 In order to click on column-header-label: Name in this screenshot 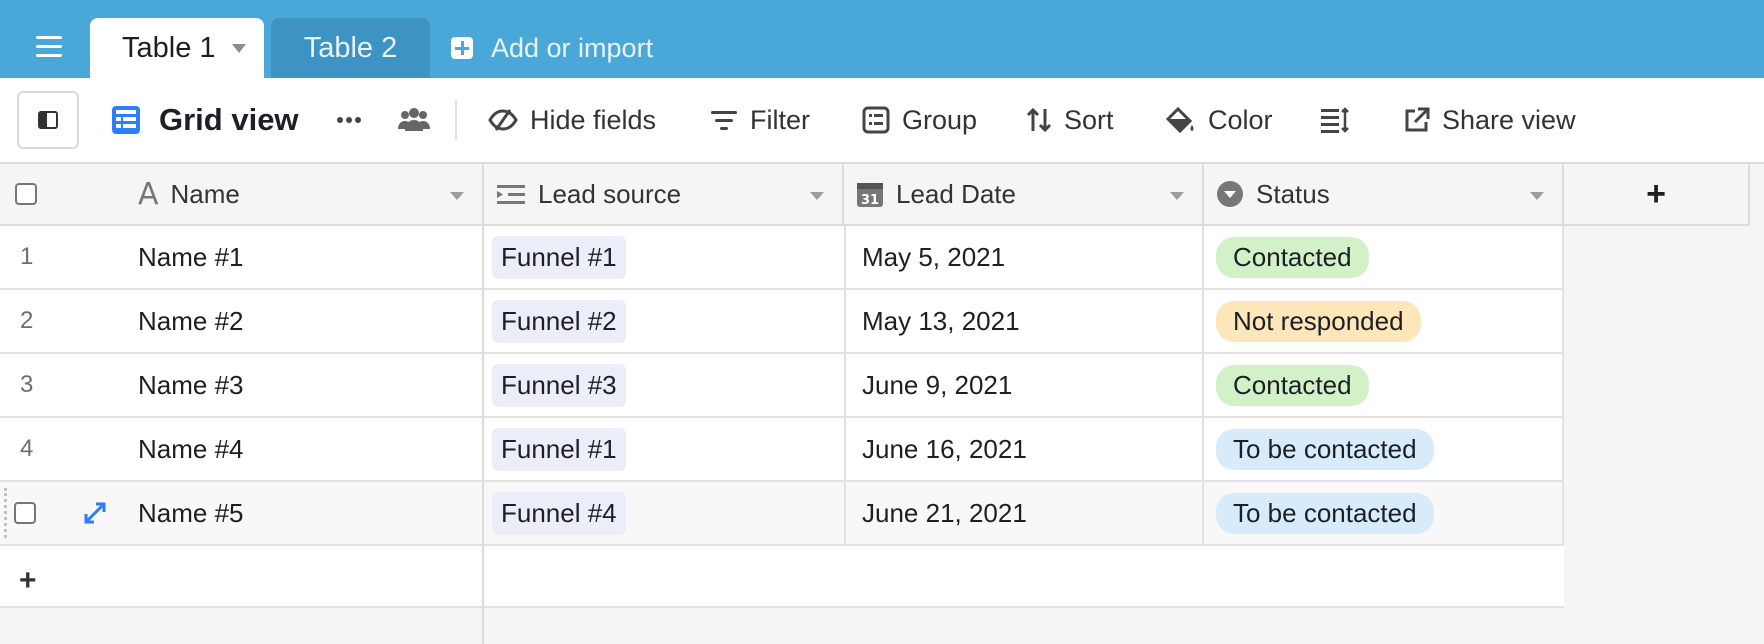, I will do `click(205, 193)`.